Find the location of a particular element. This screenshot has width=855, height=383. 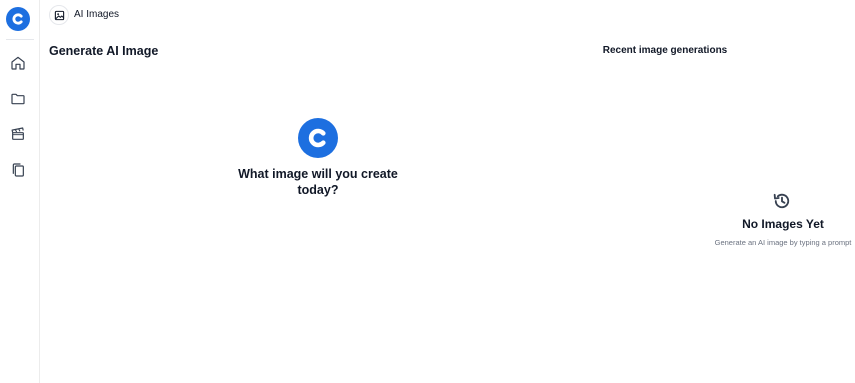

clapperboard-icon is located at coordinates (17, 133).